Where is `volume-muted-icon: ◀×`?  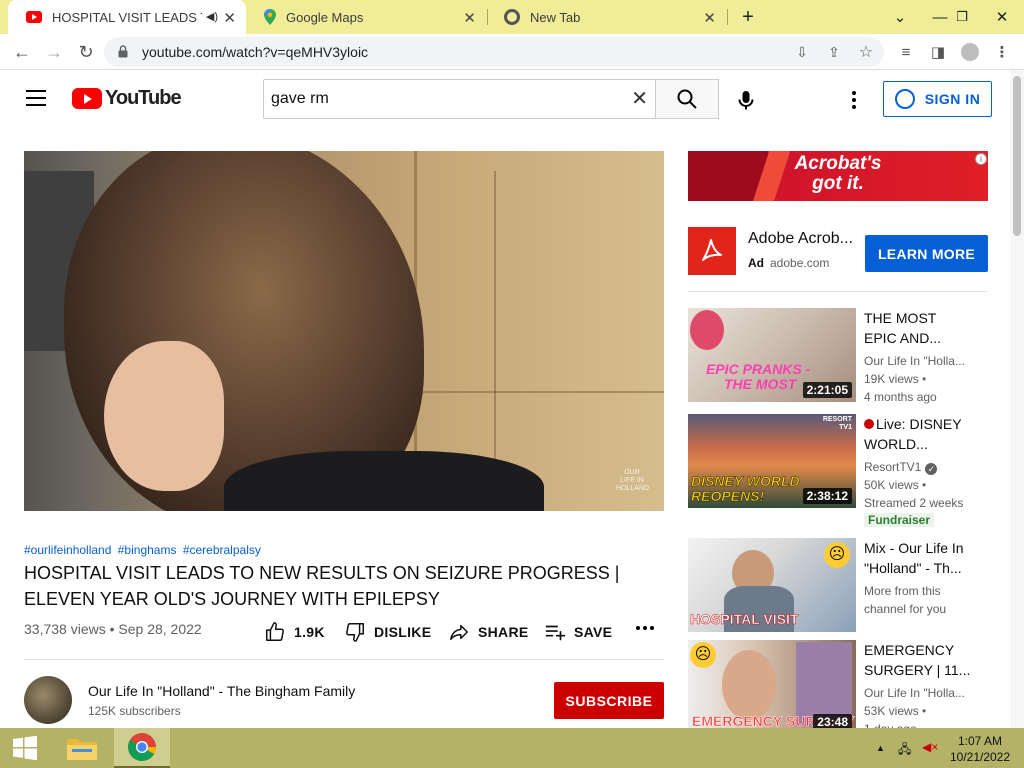 volume-muted-icon: ◀× is located at coordinates (930, 747).